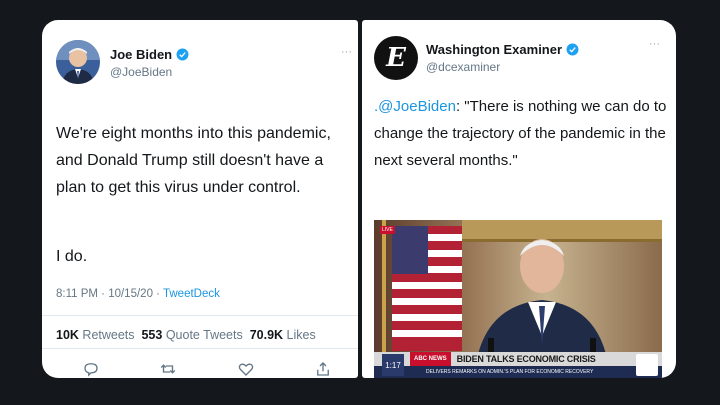  I want to click on author-handle: @dcexaminer, so click(463, 67).